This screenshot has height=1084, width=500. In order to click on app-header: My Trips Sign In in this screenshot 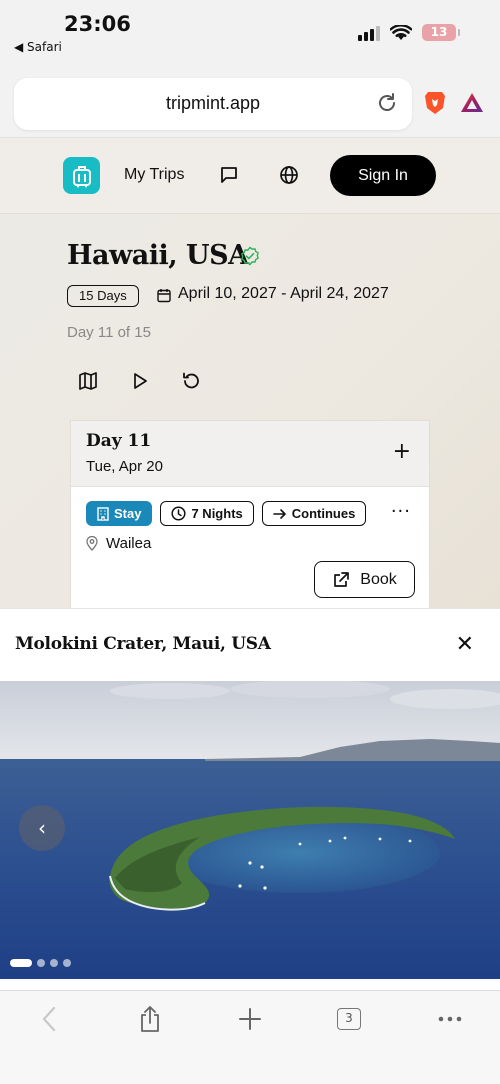, I will do `click(250, 176)`.